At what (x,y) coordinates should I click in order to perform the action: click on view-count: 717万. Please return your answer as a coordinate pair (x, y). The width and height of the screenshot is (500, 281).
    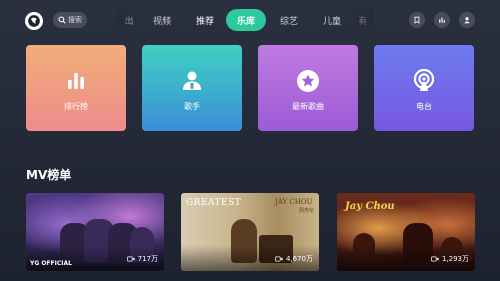
    Looking at the image, I should click on (142, 259).